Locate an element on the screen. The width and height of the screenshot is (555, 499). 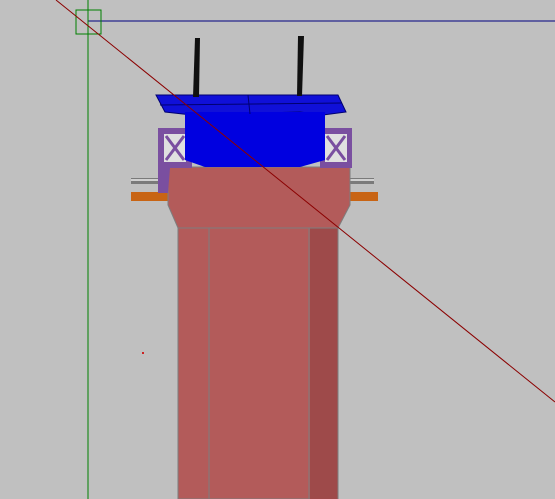
rail-plate-right is located at coordinates (362, 196).